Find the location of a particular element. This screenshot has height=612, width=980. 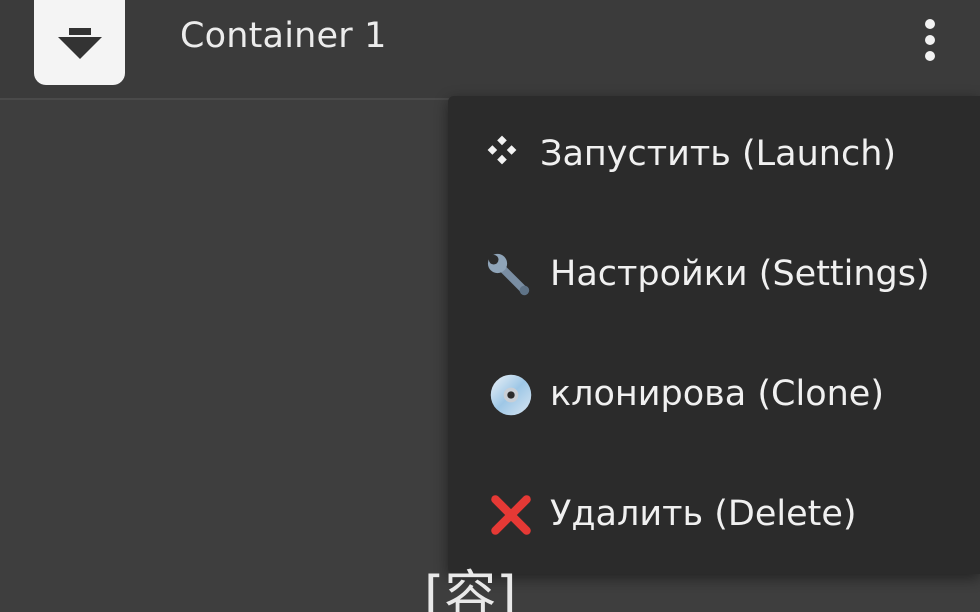

red-cross-icon is located at coordinates (511, 515).